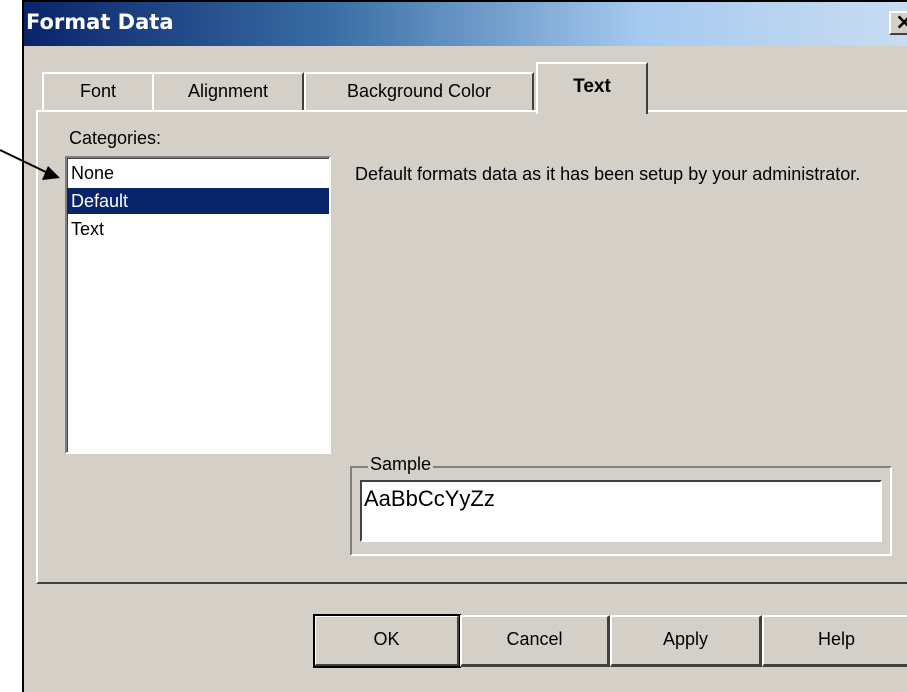 This screenshot has width=907, height=692. What do you see at coordinates (198, 305) in the screenshot?
I see `categories-listbox: None Default Text` at bounding box center [198, 305].